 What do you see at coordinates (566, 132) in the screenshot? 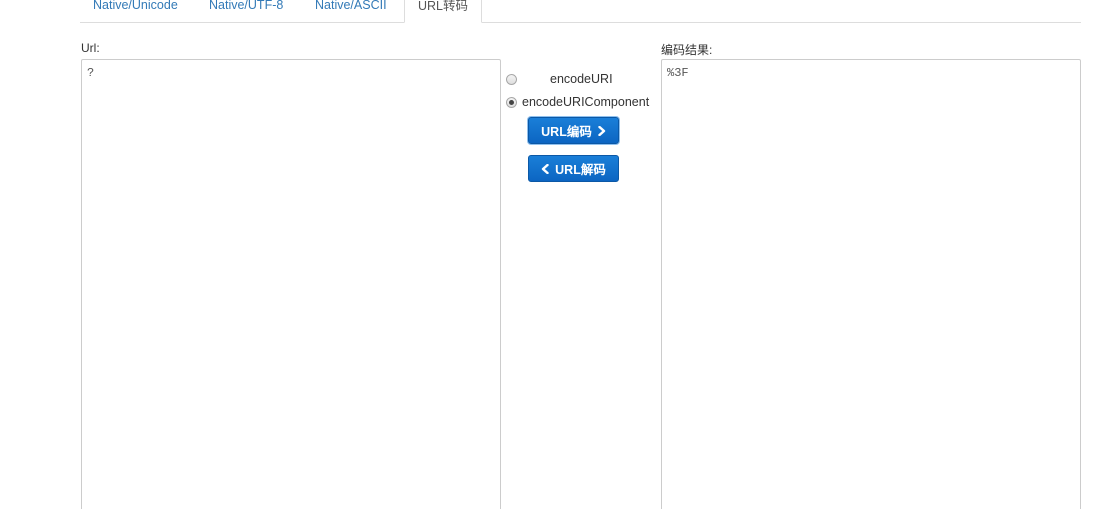
I see `url-encode-button-label: URL编码` at bounding box center [566, 132].